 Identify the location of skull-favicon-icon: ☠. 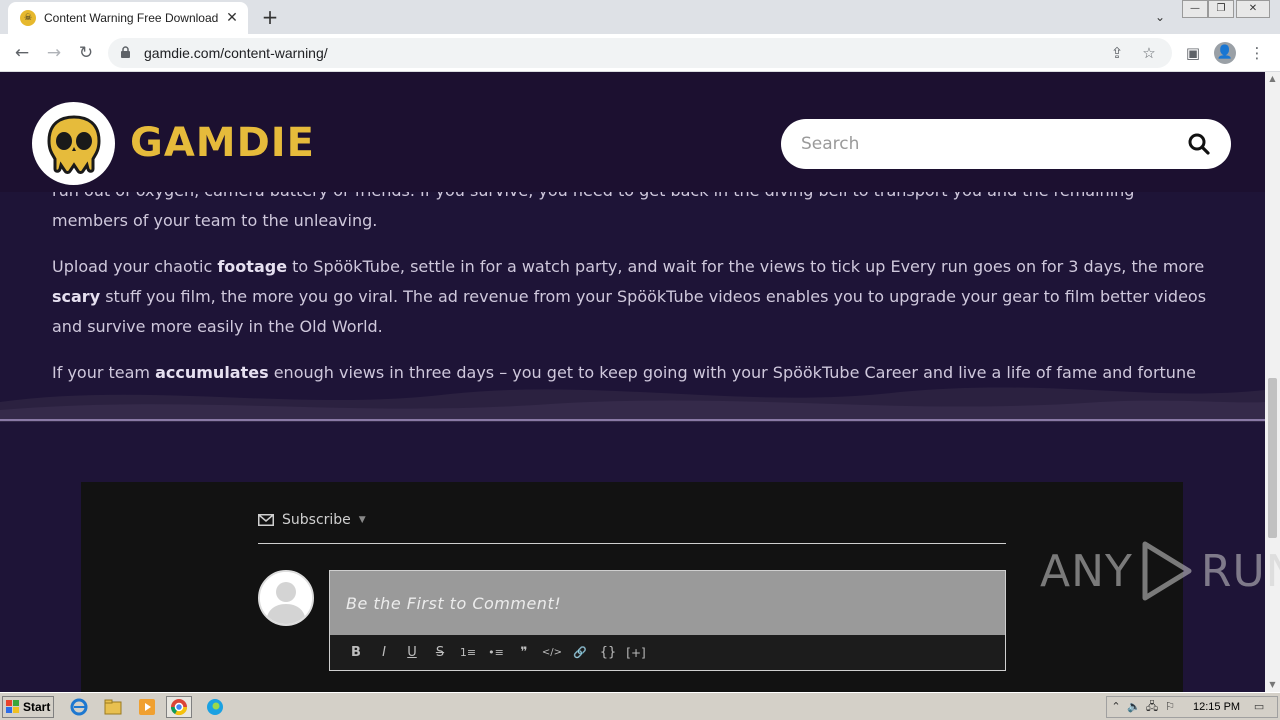
(28, 18).